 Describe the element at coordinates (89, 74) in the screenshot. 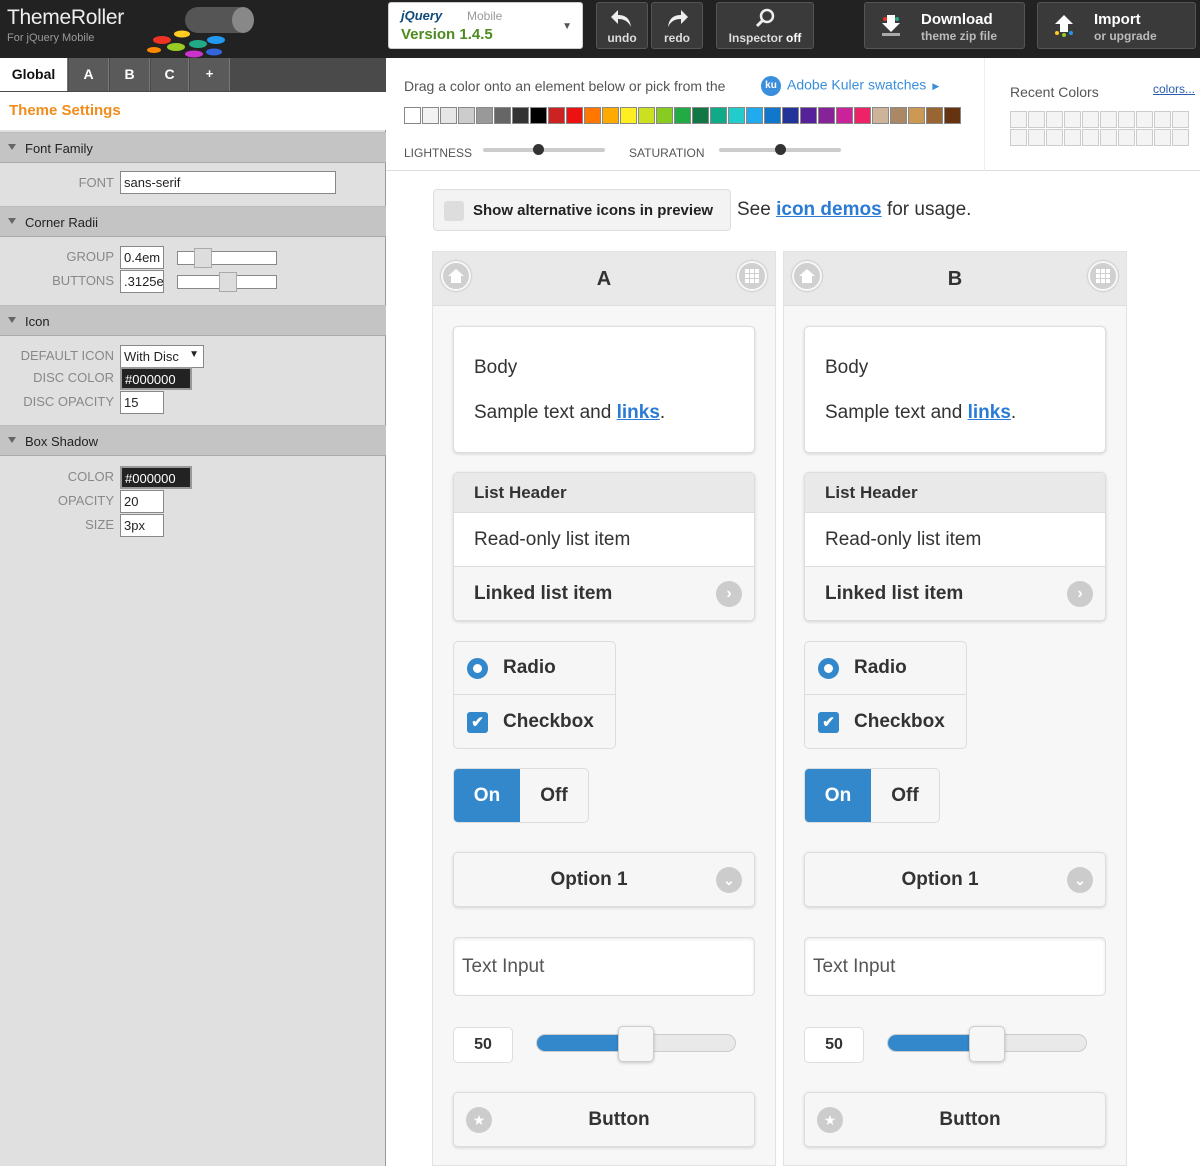

I see `tab-a: A` at that location.